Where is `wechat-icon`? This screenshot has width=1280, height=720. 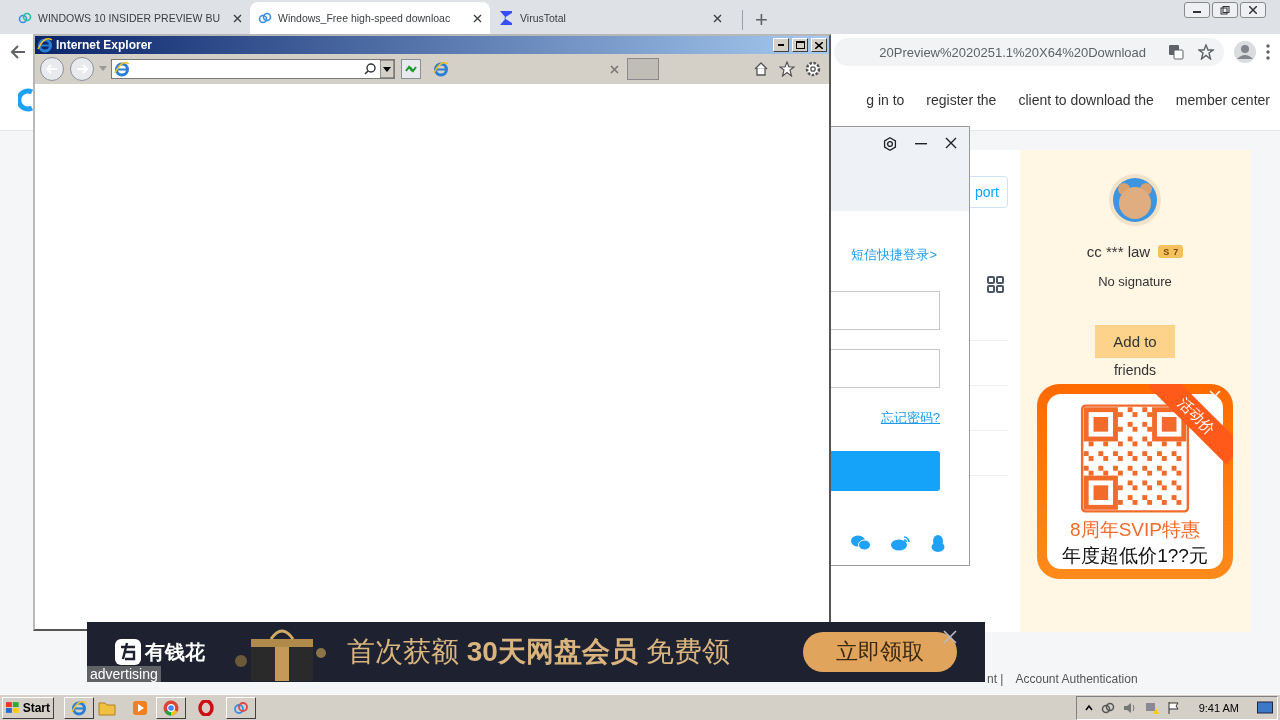
wechat-icon is located at coordinates (861, 543).